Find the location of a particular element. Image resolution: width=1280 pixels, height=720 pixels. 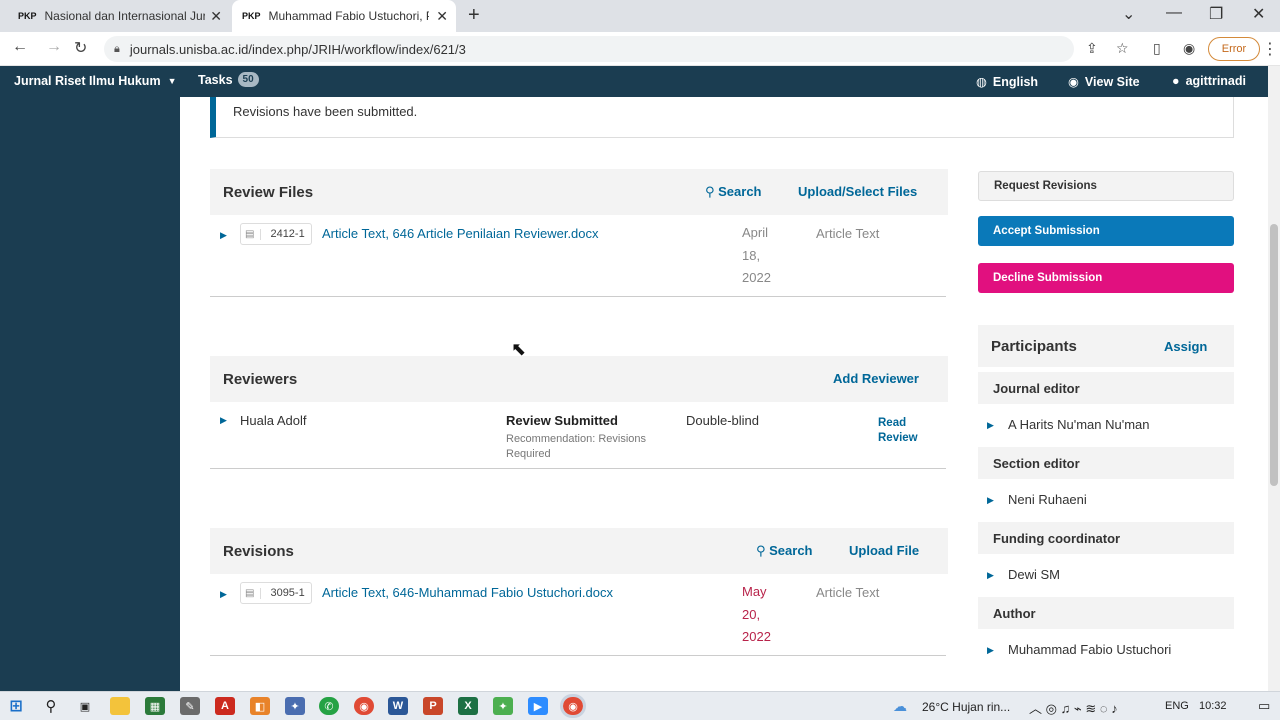

notifications-icon: ▭ is located at coordinates (1264, 706).